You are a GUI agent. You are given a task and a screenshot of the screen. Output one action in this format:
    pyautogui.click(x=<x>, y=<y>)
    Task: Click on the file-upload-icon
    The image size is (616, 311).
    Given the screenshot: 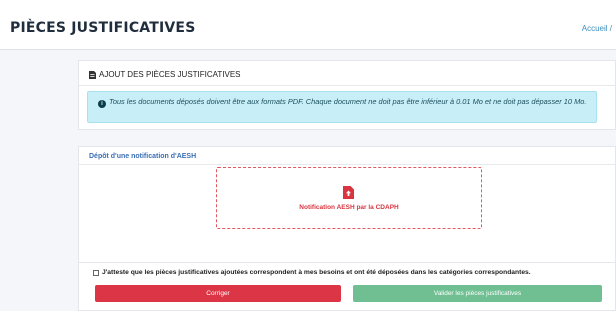 What is the action you would take?
    pyautogui.click(x=348, y=192)
    